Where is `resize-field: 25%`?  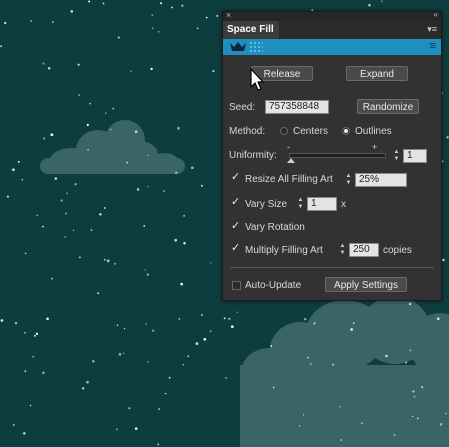 resize-field: 25% is located at coordinates (381, 180).